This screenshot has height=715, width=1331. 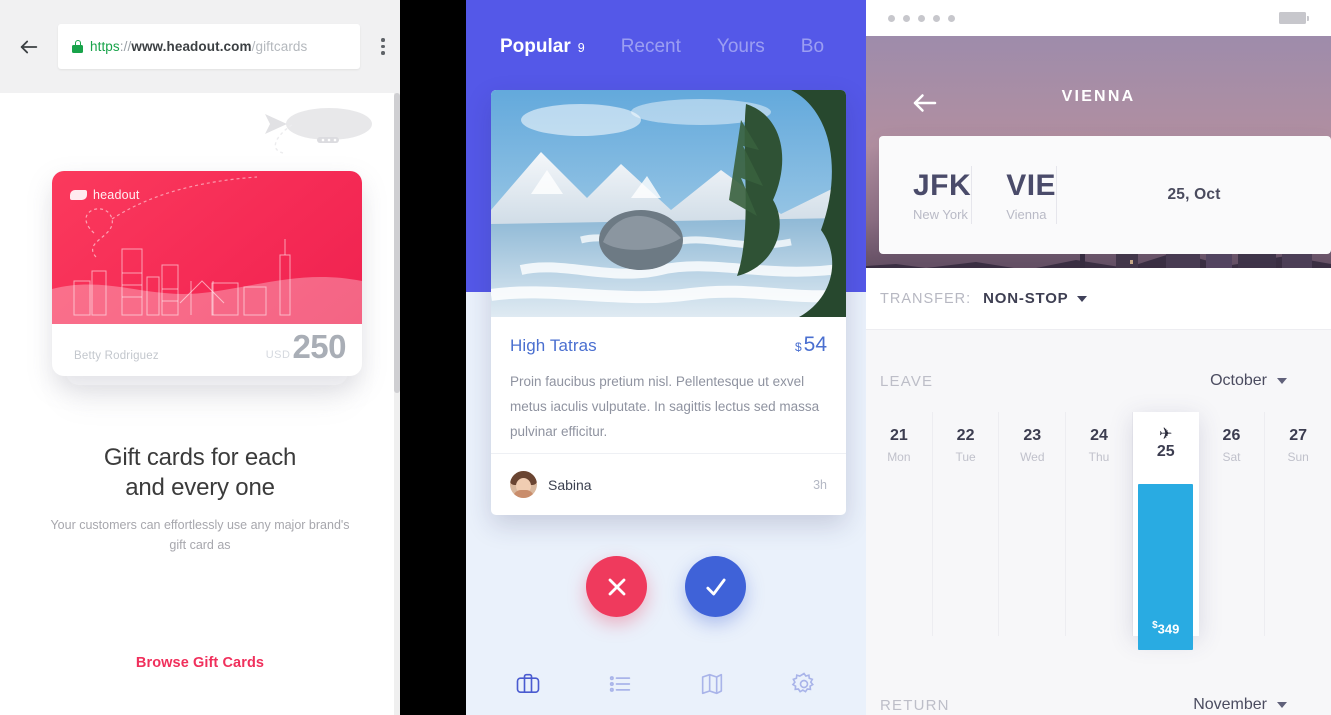 What do you see at coordinates (798, 347) in the screenshot?
I see `card-price-currency: $` at bounding box center [798, 347].